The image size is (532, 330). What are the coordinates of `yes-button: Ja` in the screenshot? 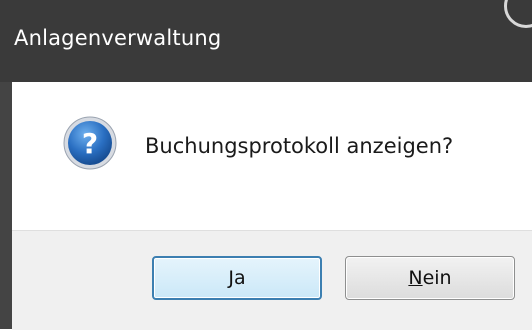 It's located at (237, 278).